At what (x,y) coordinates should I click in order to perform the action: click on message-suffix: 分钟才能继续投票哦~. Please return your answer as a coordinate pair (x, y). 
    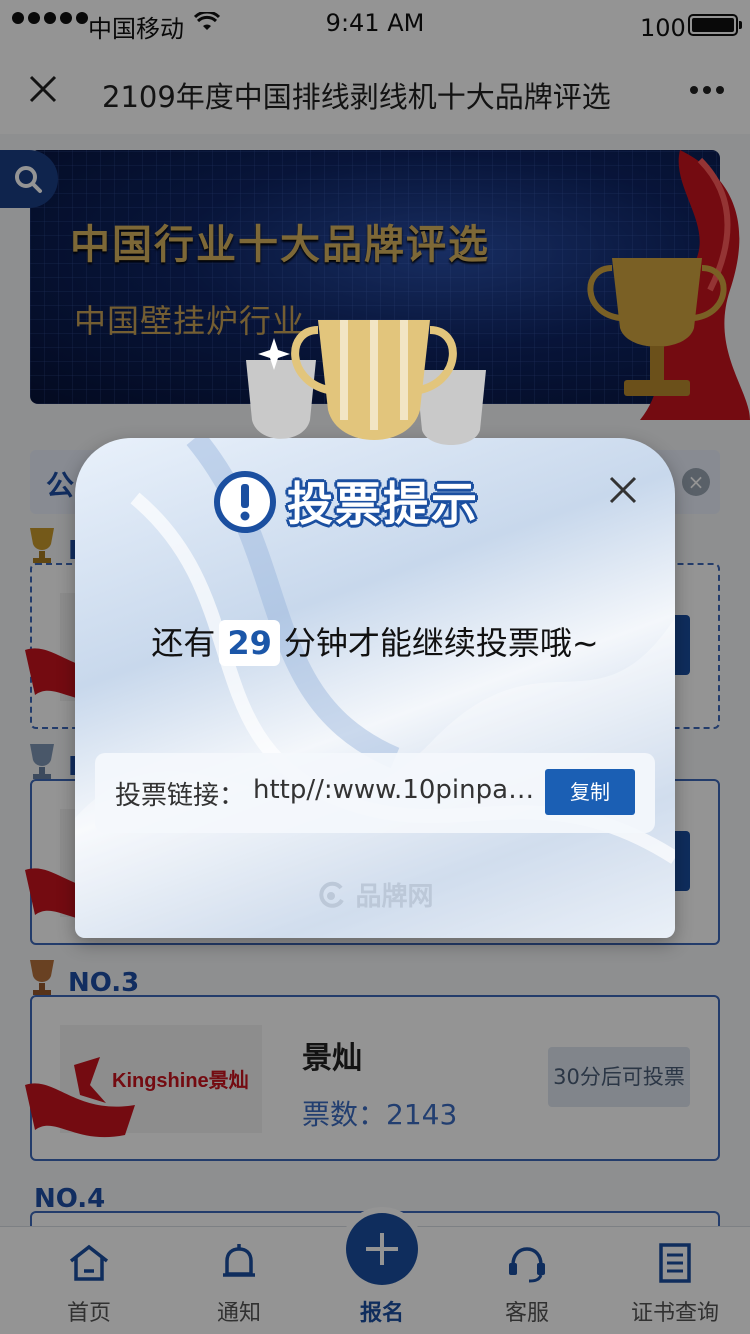
    Looking at the image, I should click on (441, 643).